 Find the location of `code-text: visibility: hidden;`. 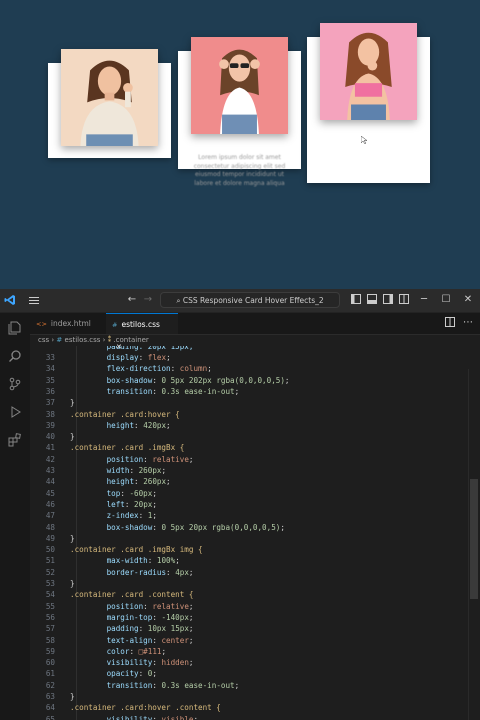

code-text: visibility: hidden; is located at coordinates (150, 663).